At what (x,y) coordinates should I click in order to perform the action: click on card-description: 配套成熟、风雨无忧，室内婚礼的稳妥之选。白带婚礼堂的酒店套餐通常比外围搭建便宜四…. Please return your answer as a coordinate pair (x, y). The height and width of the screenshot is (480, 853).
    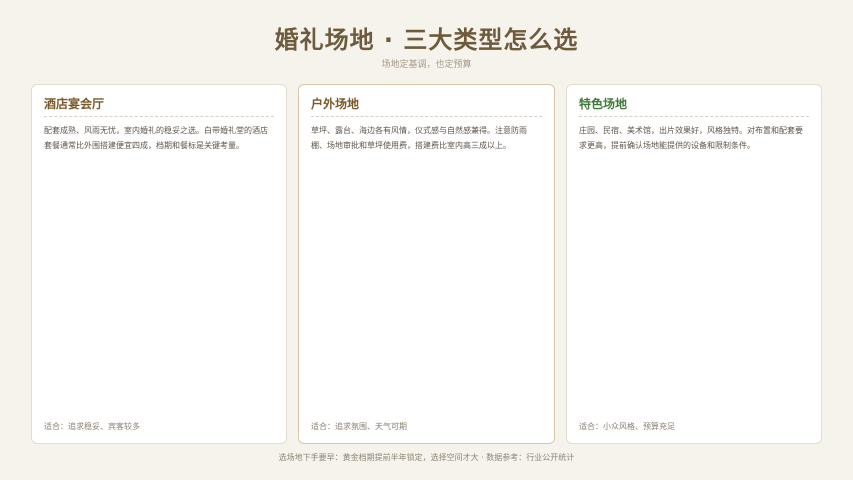
    Looking at the image, I should click on (156, 138).